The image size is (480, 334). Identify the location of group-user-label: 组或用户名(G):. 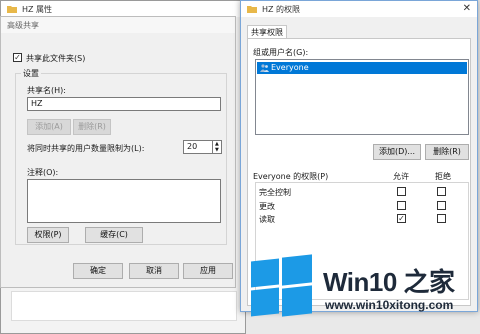
(281, 52).